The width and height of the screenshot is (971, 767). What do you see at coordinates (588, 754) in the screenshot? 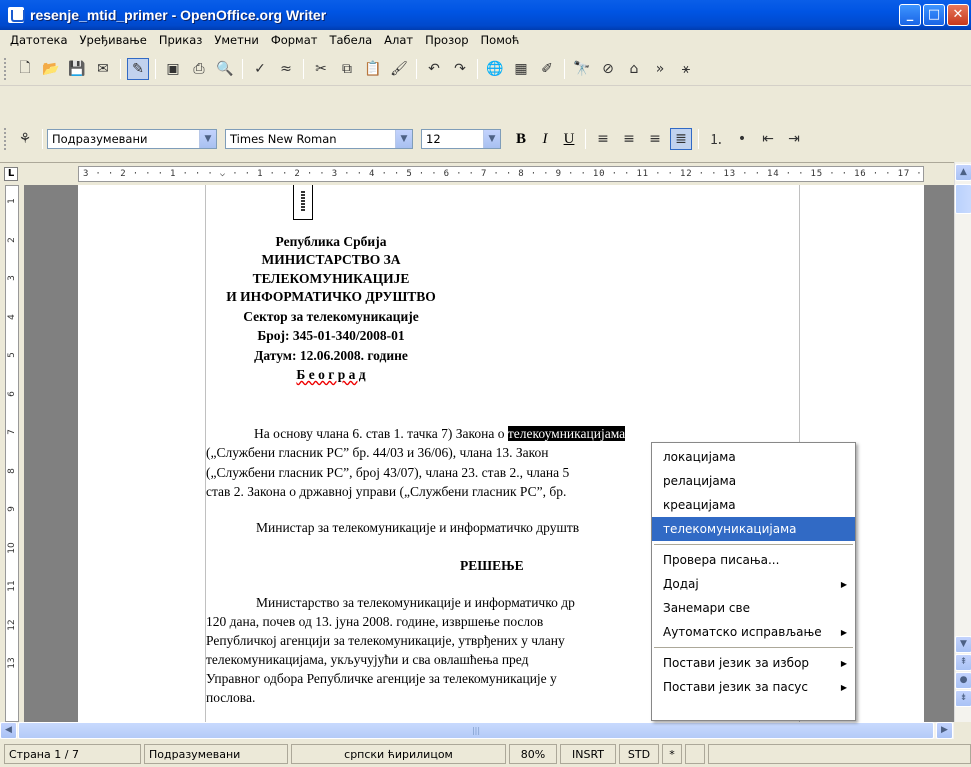
I see `insert-mode-indicator: INSRT` at bounding box center [588, 754].